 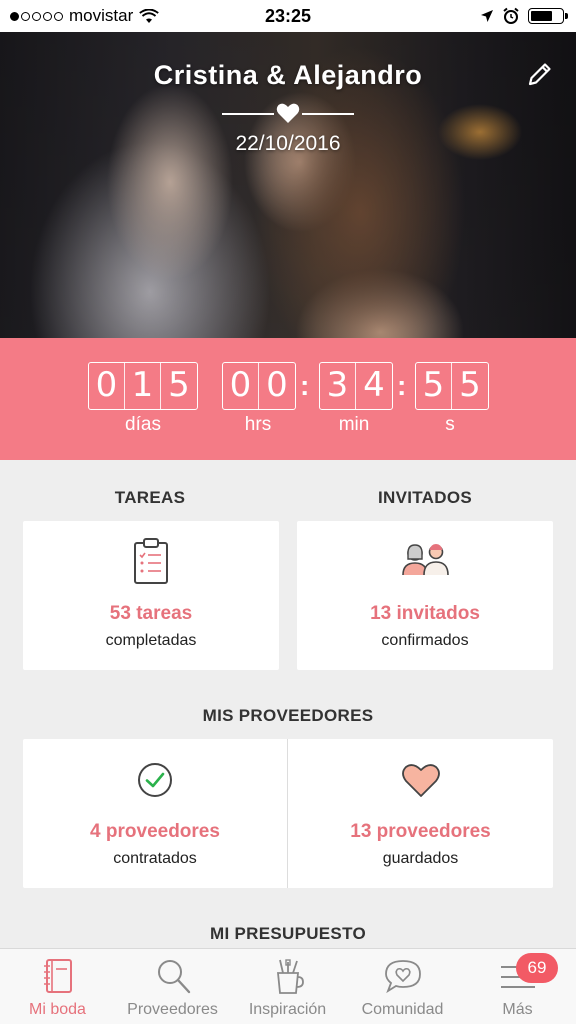 What do you see at coordinates (487, 16) in the screenshot?
I see `location-arrow-icon` at bounding box center [487, 16].